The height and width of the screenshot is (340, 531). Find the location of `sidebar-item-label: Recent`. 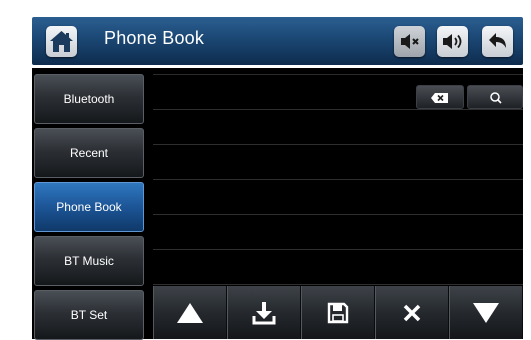

sidebar-item-label: Recent is located at coordinates (89, 153).